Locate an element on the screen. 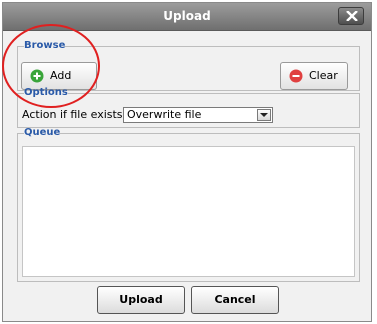  browse-legend: Browse is located at coordinates (45, 45).